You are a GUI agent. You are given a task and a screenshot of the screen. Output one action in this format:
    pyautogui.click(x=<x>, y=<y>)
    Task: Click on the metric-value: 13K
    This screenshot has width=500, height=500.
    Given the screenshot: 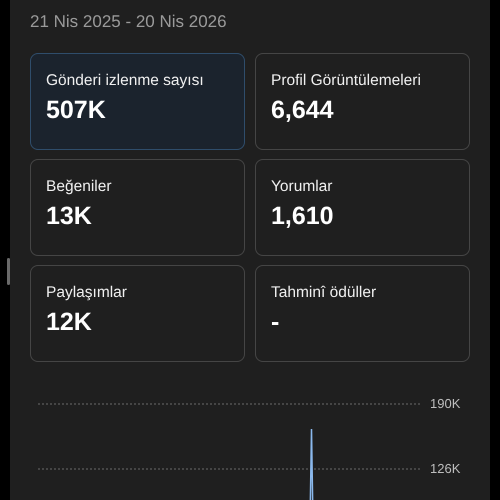 What is the action you would take?
    pyautogui.click(x=69, y=216)
    